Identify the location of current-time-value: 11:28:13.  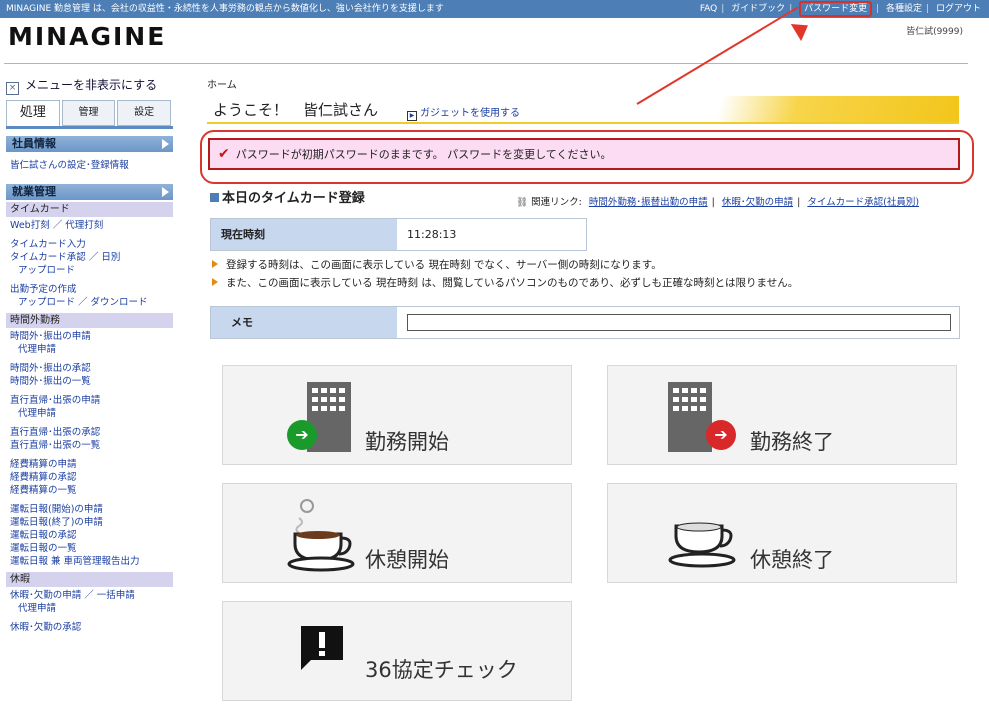
(432, 234).